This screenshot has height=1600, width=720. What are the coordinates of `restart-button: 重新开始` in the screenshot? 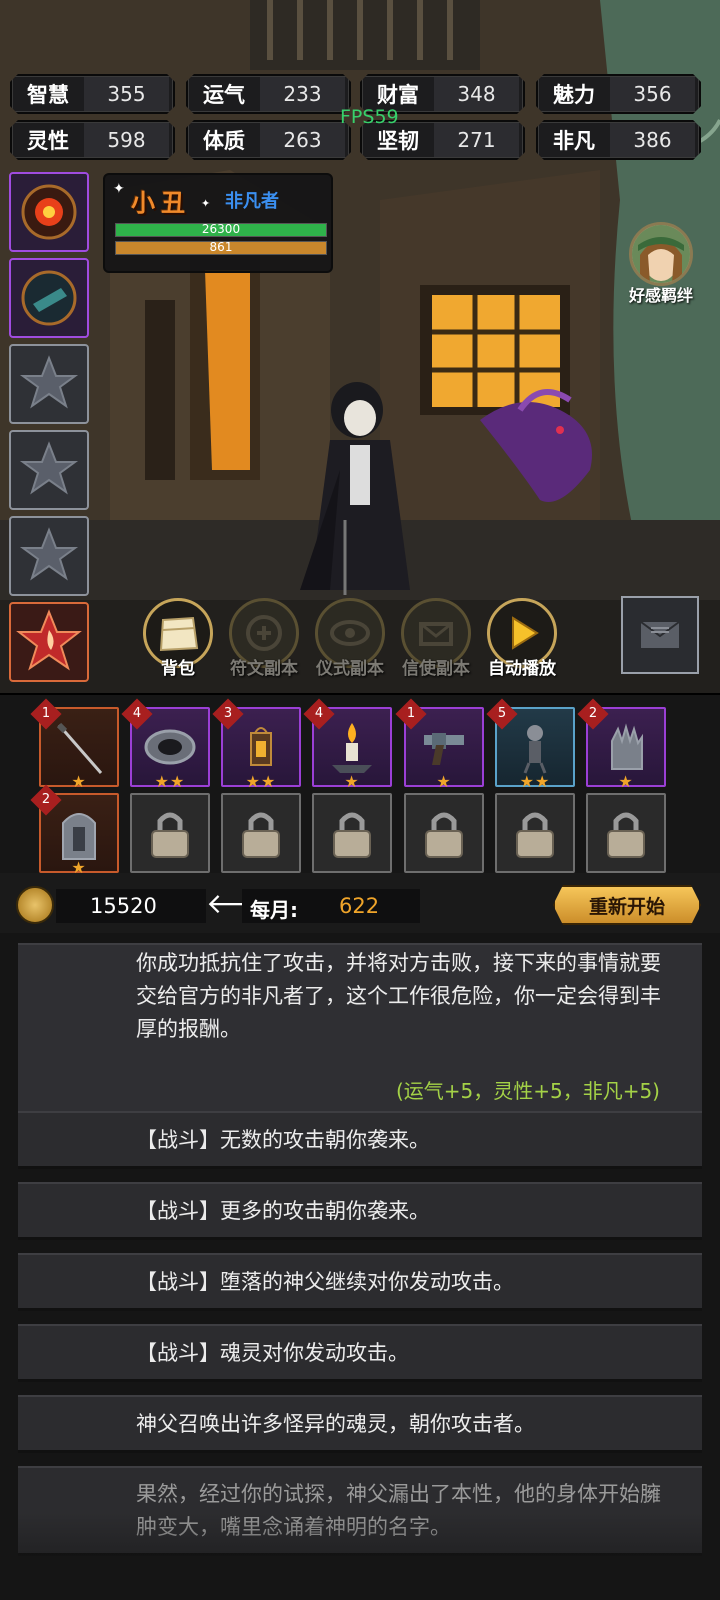 It's located at (627, 905).